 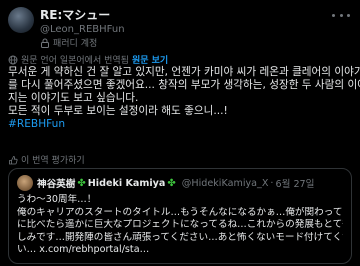 I want to click on rate-translation-row: 이 번역 평가하기, so click(x=46, y=159).